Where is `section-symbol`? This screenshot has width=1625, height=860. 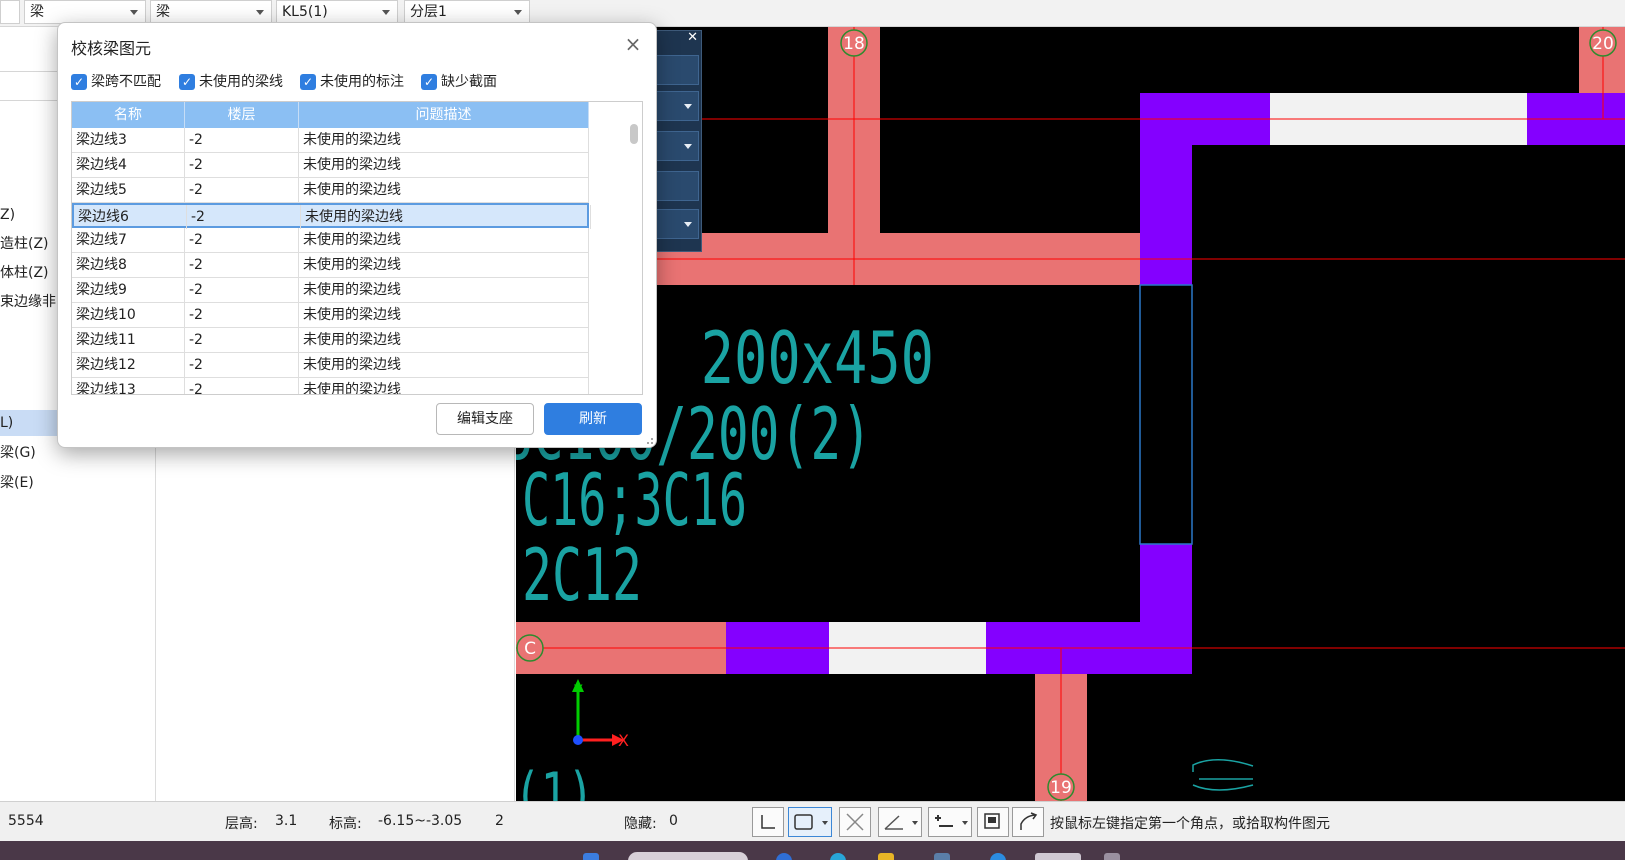
section-symbol is located at coordinates (1223, 775).